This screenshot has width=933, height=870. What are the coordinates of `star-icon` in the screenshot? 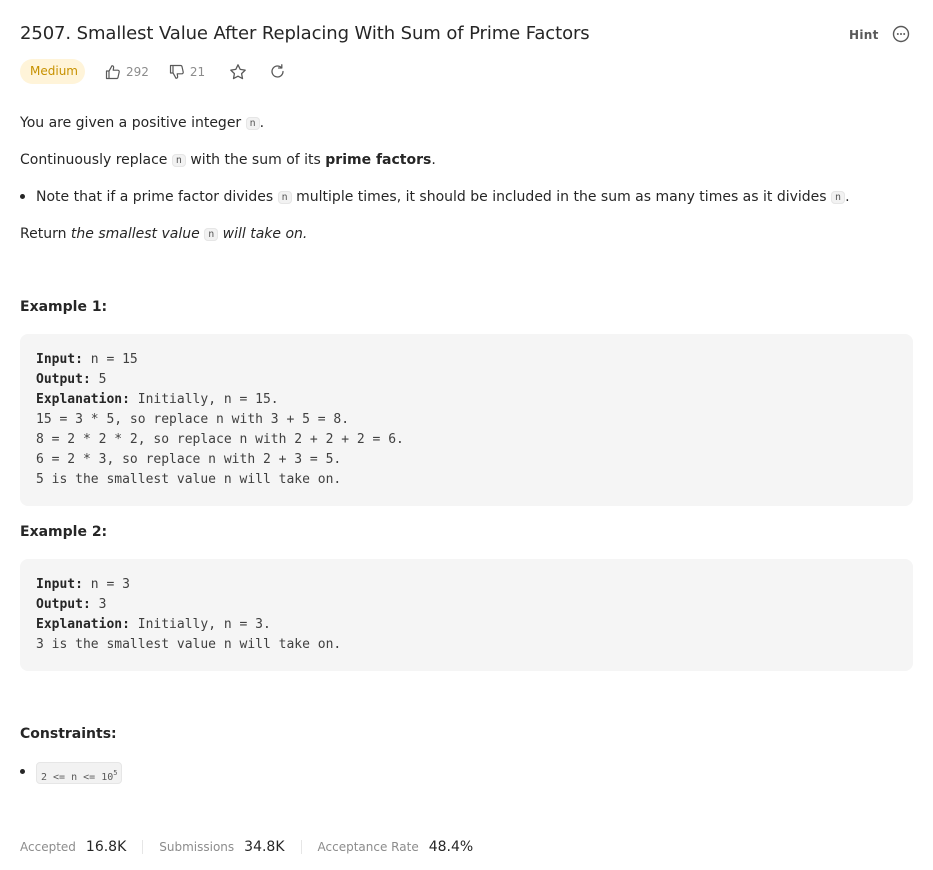 It's located at (238, 71).